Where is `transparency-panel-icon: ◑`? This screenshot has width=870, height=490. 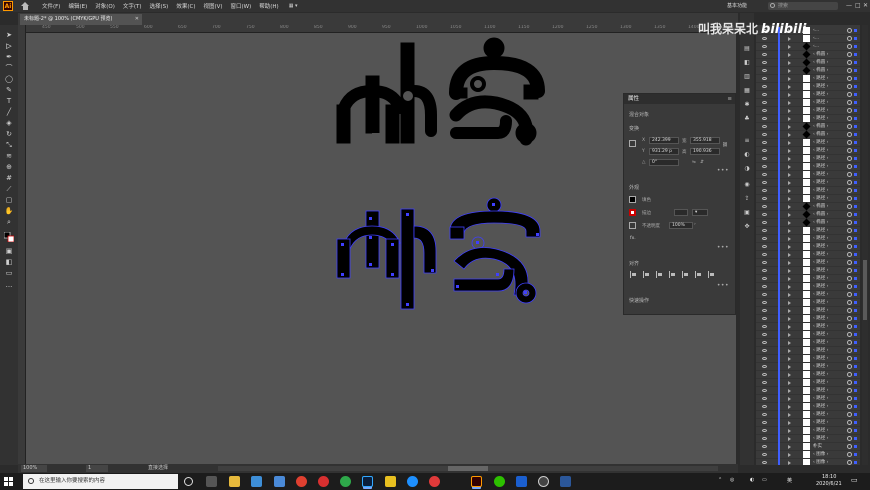 transparency-panel-icon: ◑ is located at coordinates (747, 168).